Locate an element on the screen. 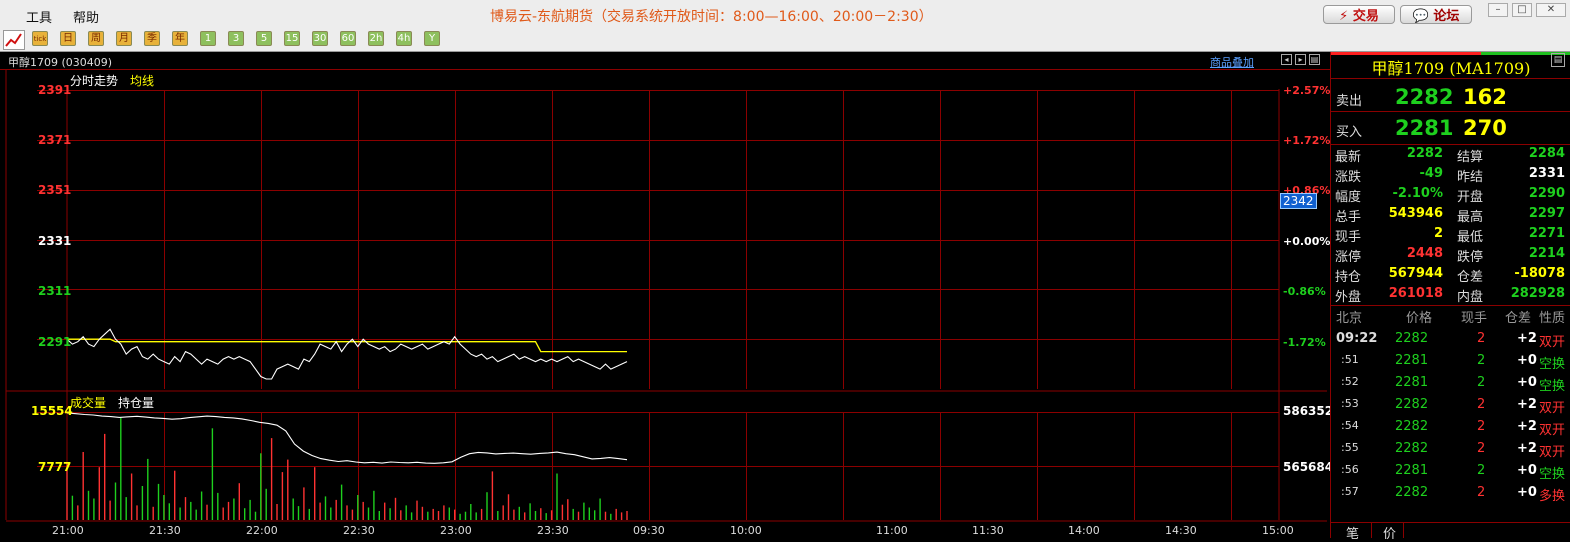 This screenshot has width=1570, height=542. scroll-right-icon: ▸ is located at coordinates (1300, 59).